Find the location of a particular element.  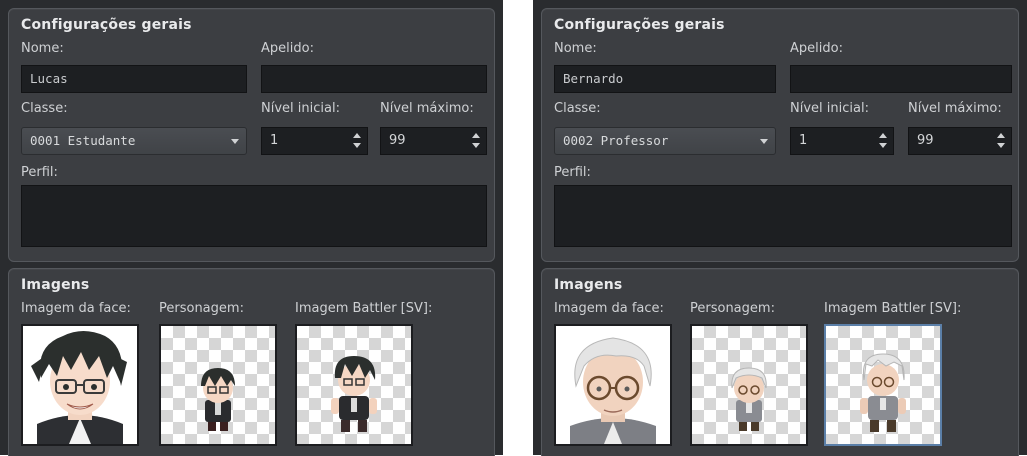

class-dropdown: 0002 Professor is located at coordinates (665, 141).